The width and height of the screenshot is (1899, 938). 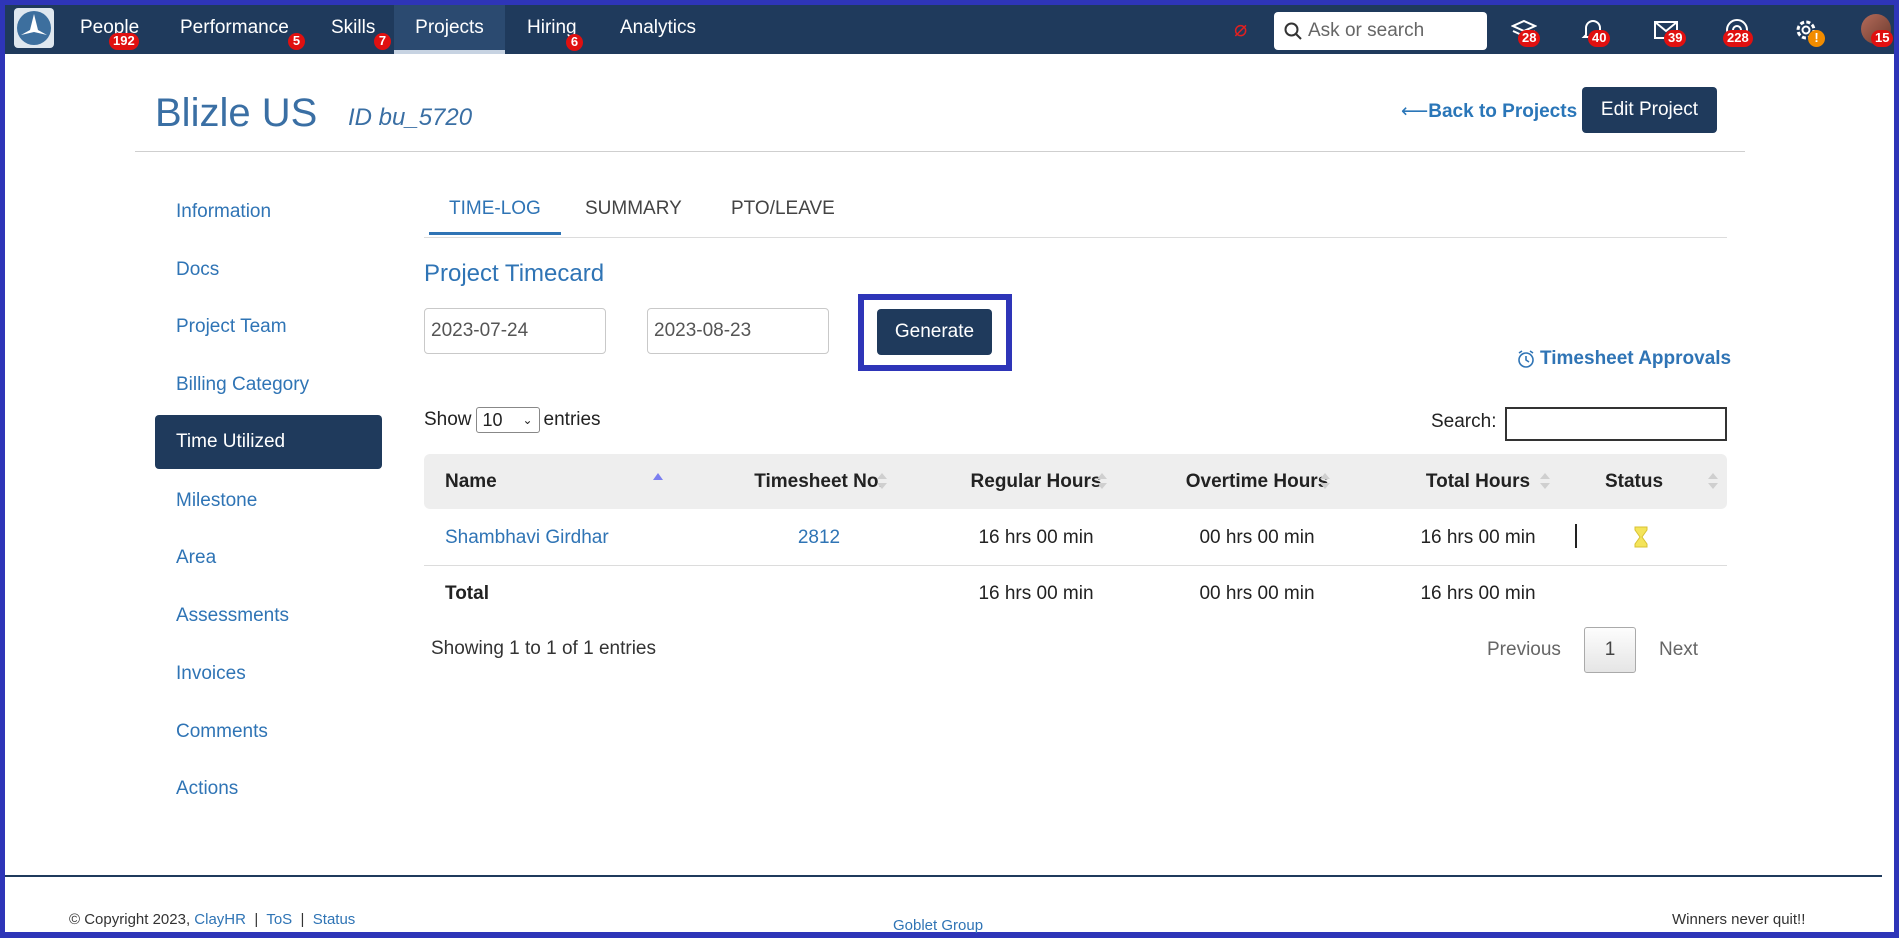 What do you see at coordinates (268, 212) in the screenshot?
I see `sidebar-item-information: Information` at bounding box center [268, 212].